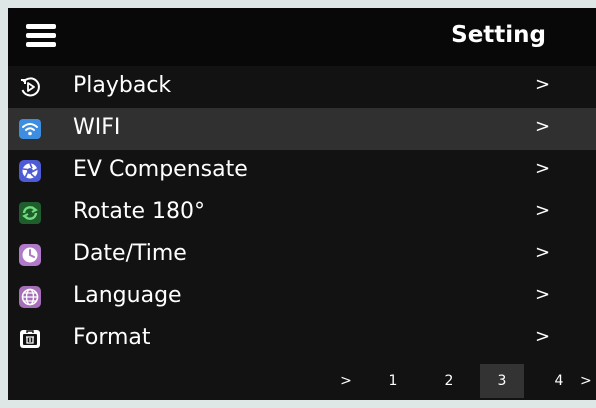  Describe the element at coordinates (112, 337) in the screenshot. I see `menu-item-label: Format` at that location.